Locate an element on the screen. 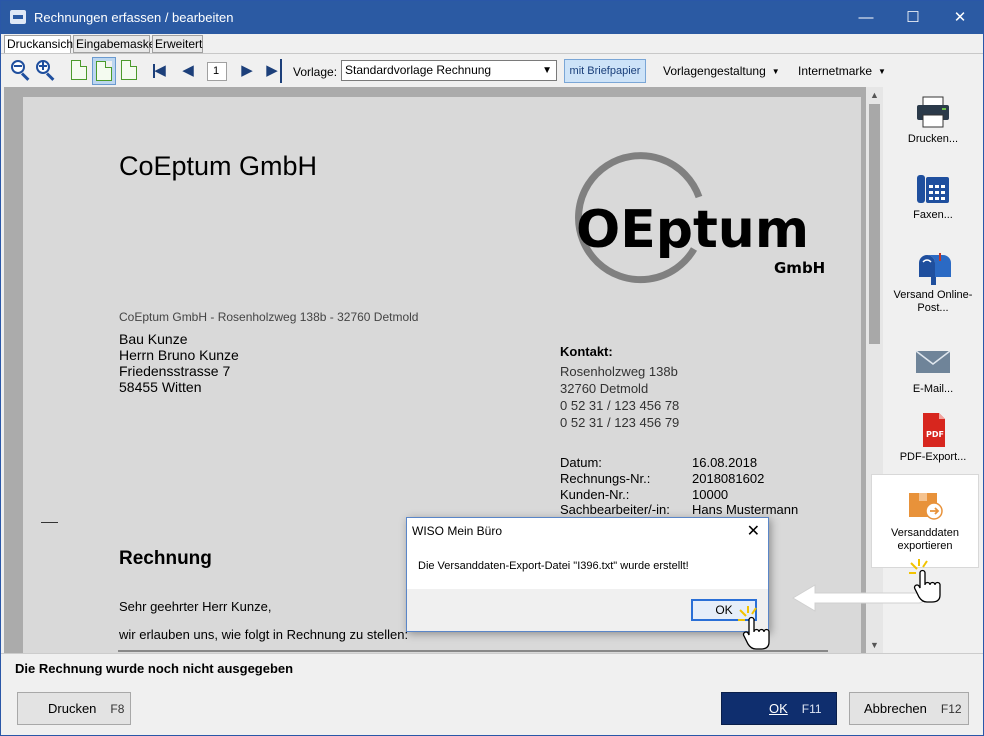 The image size is (984, 736). mailbox-icon is located at coordinates (933, 268).